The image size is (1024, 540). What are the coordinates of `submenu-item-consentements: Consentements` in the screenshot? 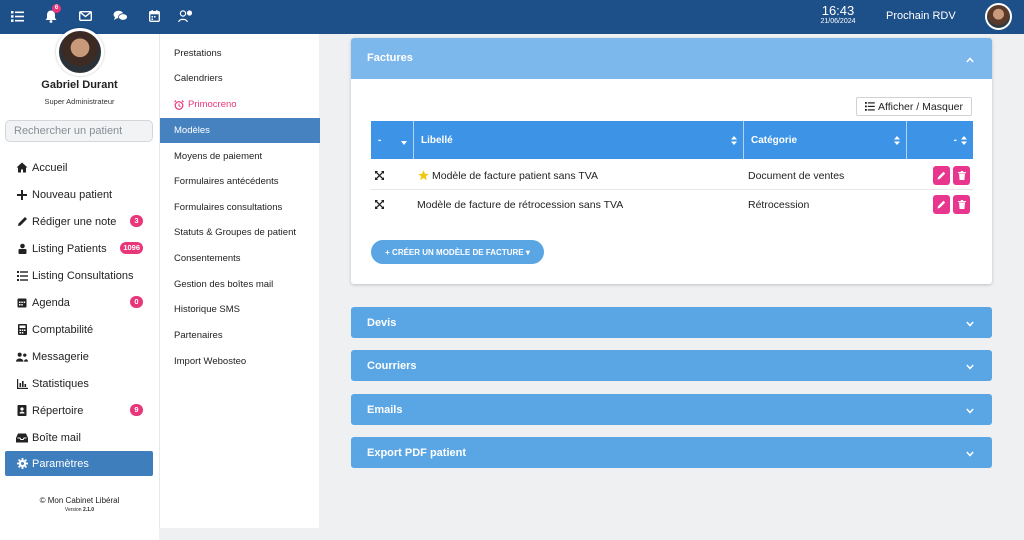 It's located at (240, 258).